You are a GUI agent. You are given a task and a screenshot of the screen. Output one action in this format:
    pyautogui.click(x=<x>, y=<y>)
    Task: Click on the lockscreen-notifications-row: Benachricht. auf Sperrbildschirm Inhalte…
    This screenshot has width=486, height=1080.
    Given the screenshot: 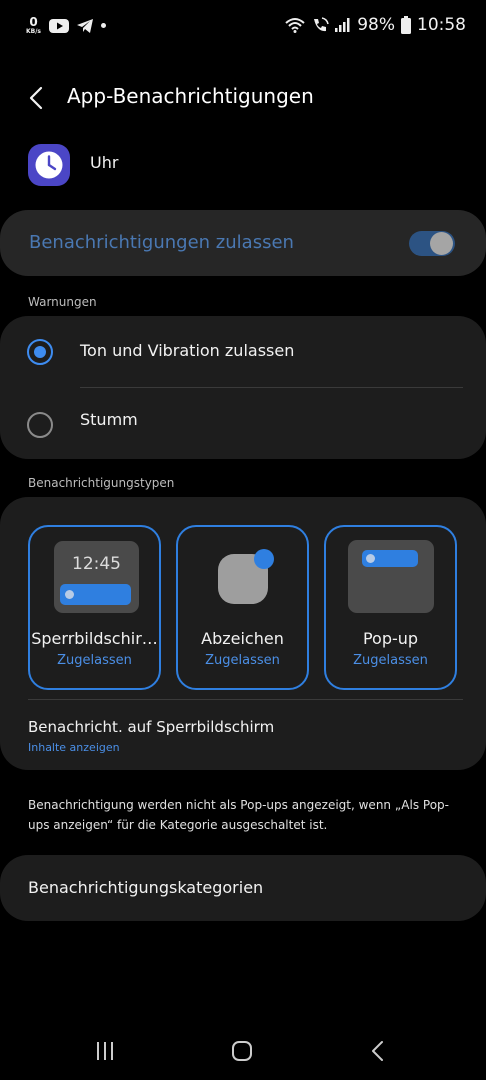 What is the action you would take?
    pyautogui.click(x=243, y=735)
    